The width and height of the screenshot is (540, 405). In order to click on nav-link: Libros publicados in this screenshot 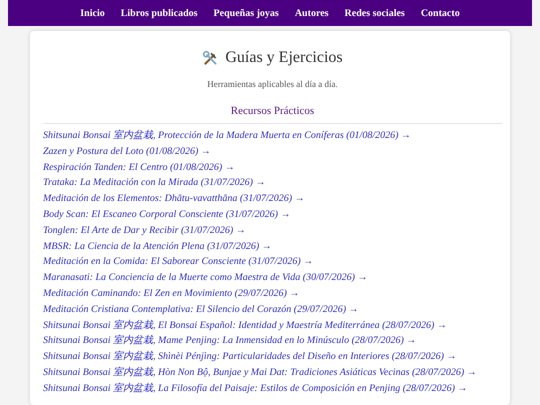, I will do `click(159, 13)`.